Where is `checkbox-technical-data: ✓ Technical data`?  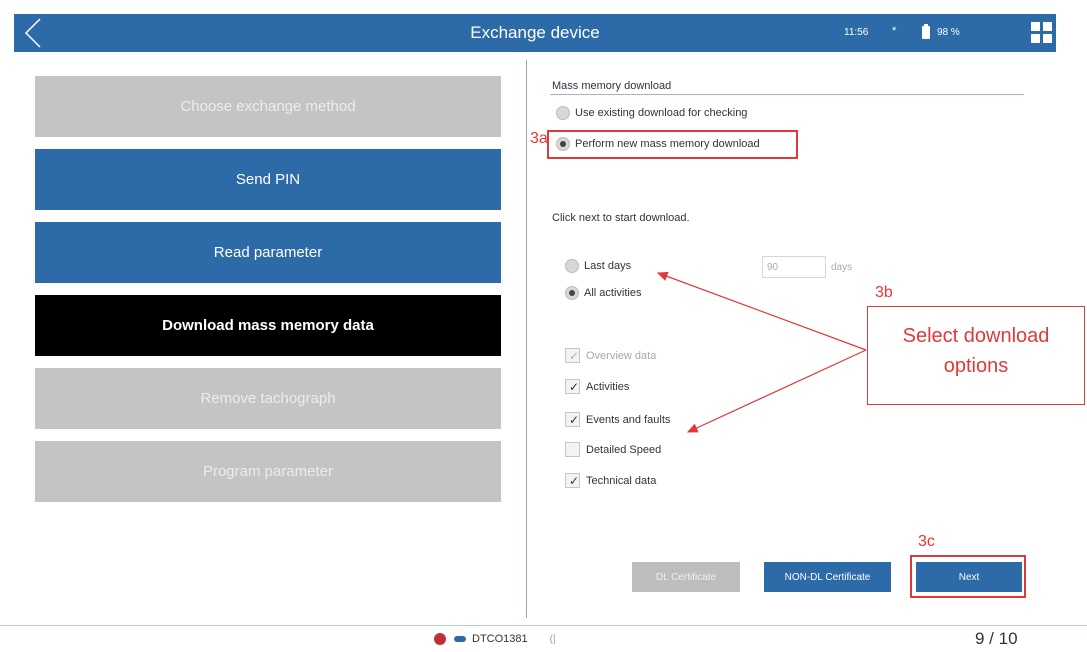 checkbox-technical-data: ✓ Technical data is located at coordinates (610, 480).